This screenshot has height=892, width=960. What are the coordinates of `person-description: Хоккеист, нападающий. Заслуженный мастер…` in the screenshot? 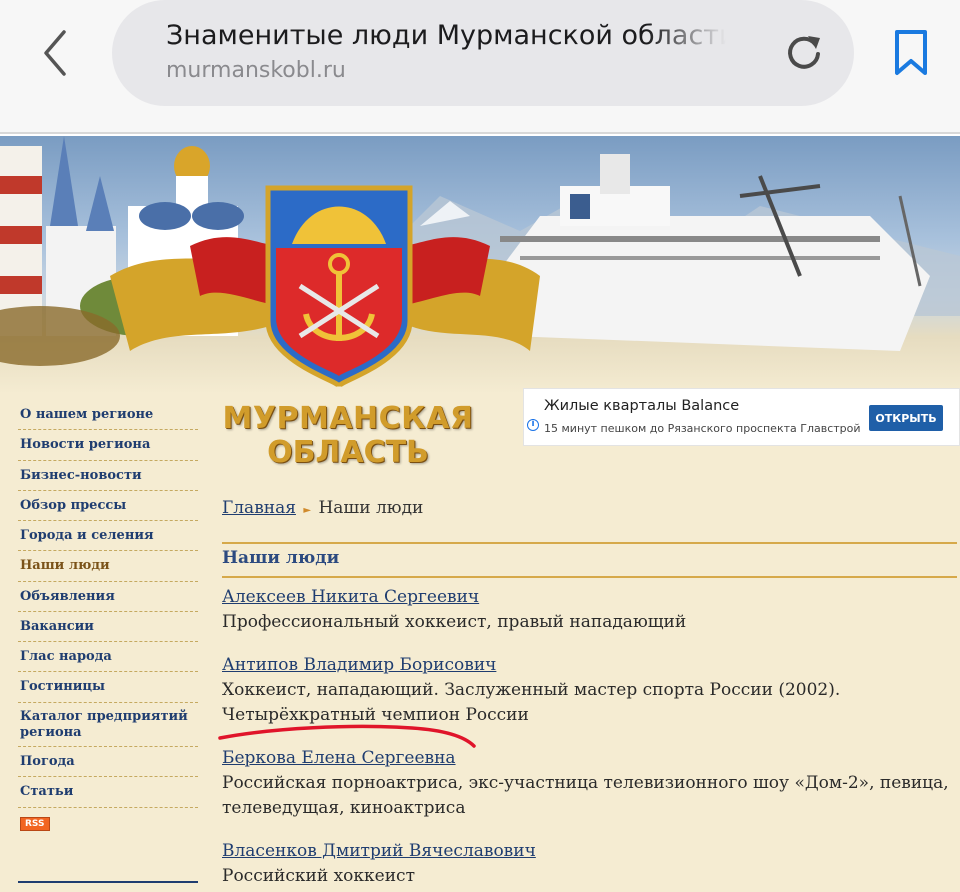 It's located at (531, 702).